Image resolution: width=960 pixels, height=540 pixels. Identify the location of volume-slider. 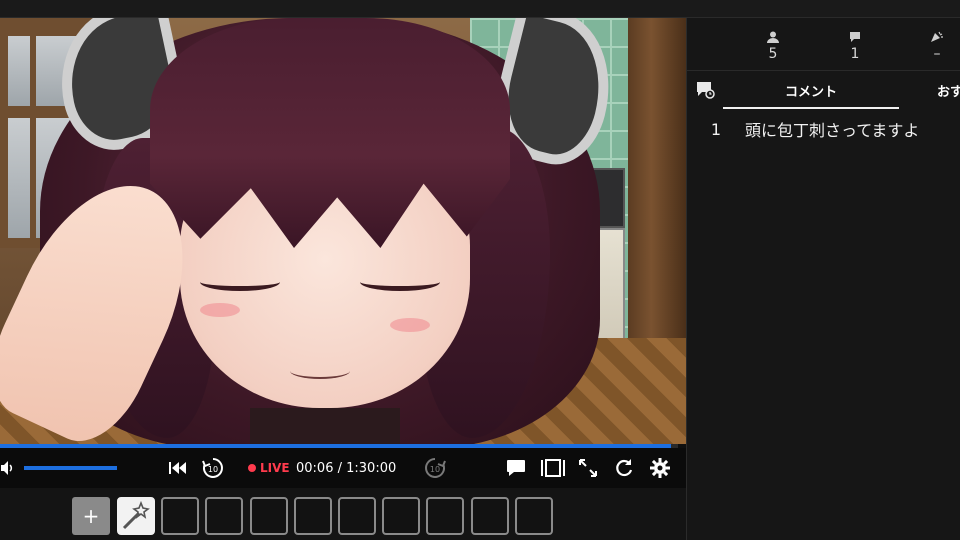
(70, 468).